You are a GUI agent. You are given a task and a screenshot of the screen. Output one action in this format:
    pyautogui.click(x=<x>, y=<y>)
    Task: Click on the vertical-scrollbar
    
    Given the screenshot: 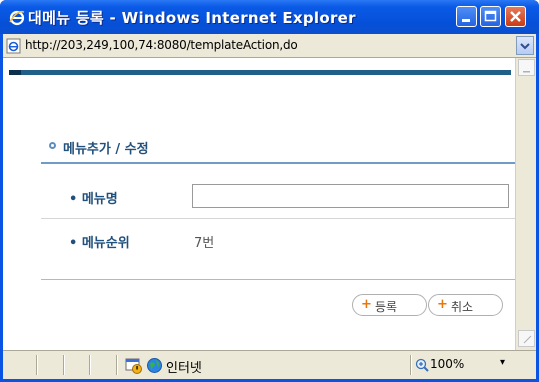 What is the action you would take?
    pyautogui.click(x=525, y=204)
    